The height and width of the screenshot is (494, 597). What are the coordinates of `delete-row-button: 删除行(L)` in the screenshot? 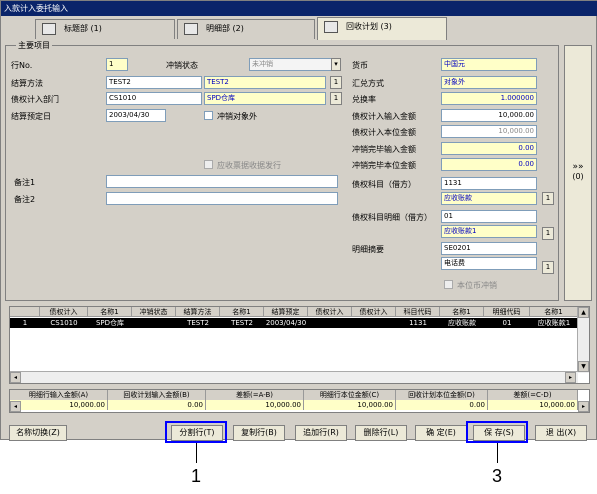 It's located at (381, 433).